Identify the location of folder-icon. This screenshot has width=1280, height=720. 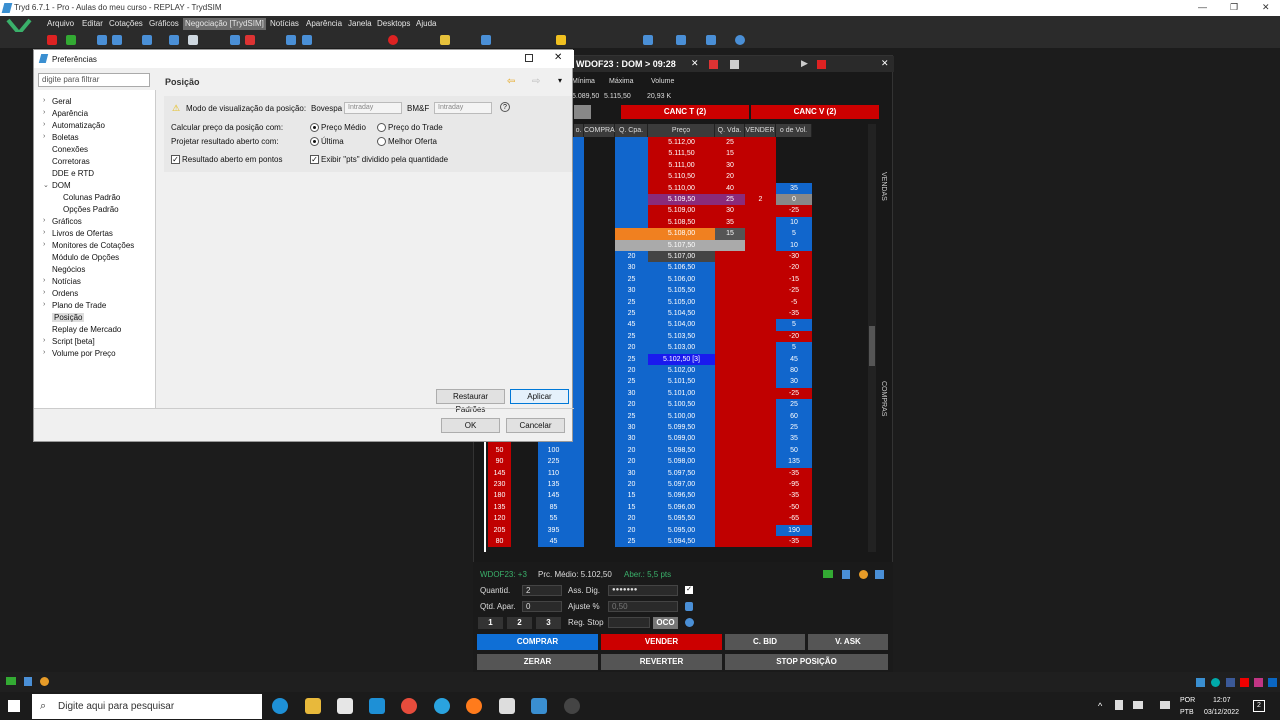
(445, 40).